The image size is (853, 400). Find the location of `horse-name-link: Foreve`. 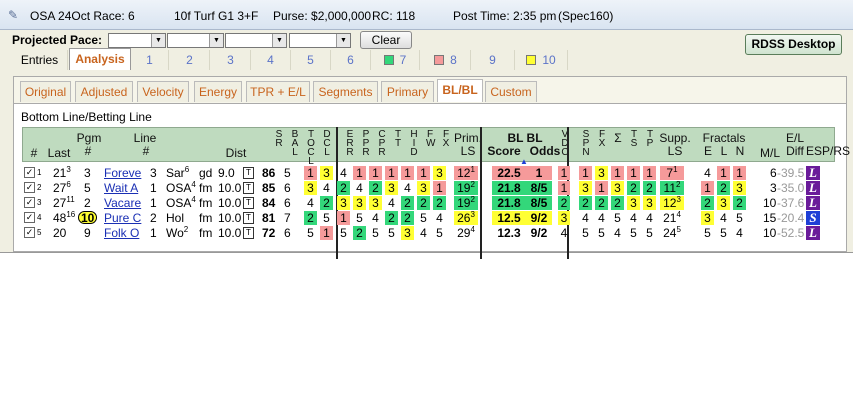

horse-name-link: Foreve is located at coordinates (122, 173).